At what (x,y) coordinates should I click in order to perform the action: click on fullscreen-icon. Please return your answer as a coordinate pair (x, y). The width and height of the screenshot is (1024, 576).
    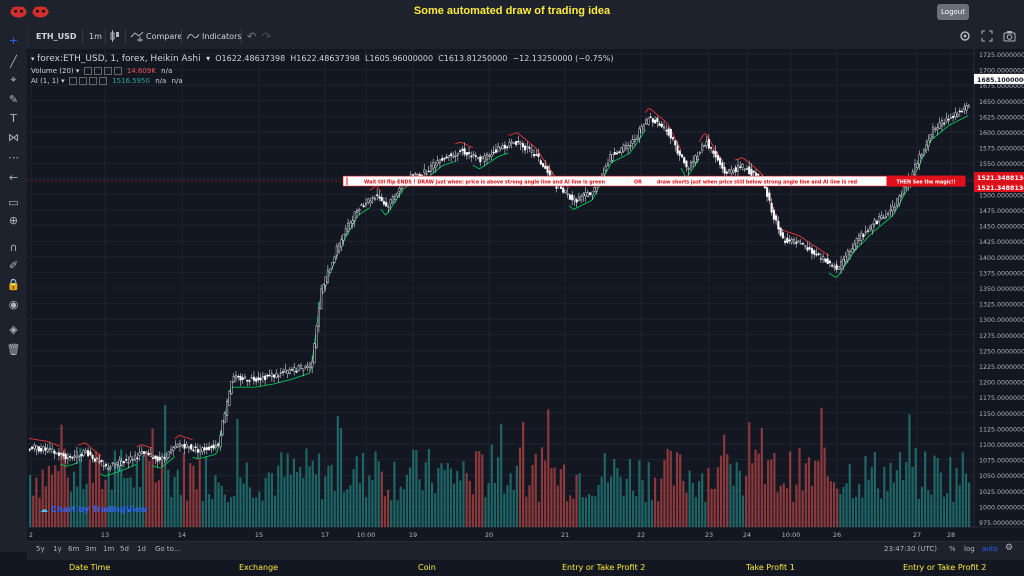
    Looking at the image, I should click on (987, 36).